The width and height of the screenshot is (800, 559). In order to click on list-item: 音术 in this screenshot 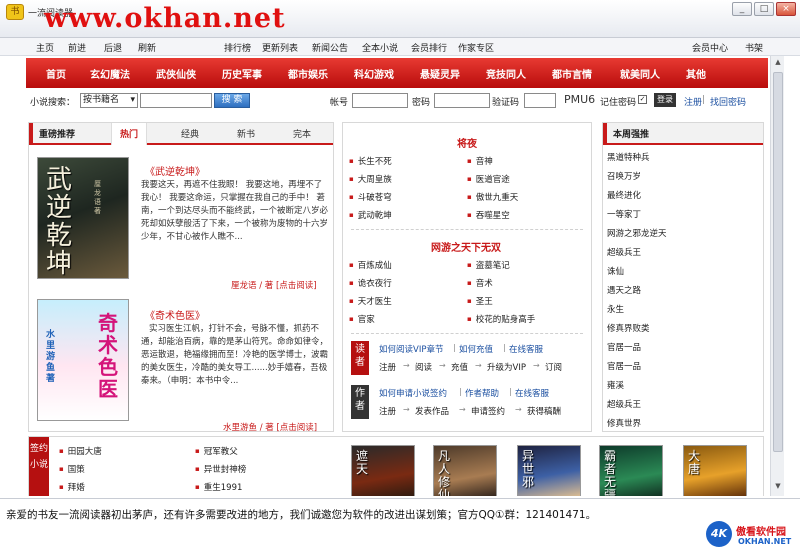, I will do `click(480, 283)`.